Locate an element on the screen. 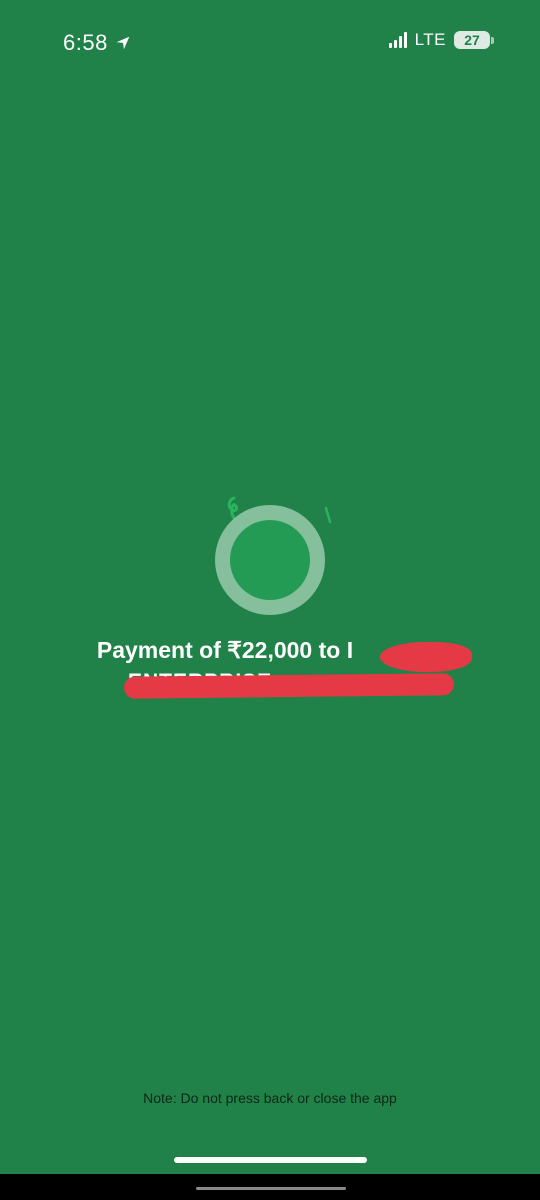 This screenshot has height=1200, width=540. battery-level: 27 is located at coordinates (472, 40).